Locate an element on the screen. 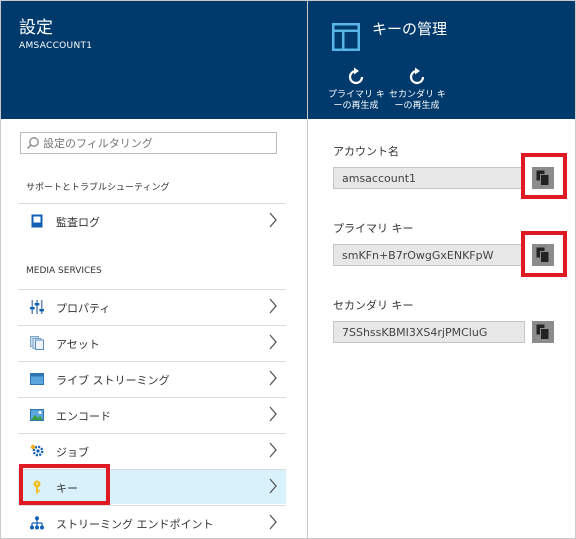 This screenshot has height=539, width=576. sidebar-item-label: ライブ ストリーミング is located at coordinates (113, 380).